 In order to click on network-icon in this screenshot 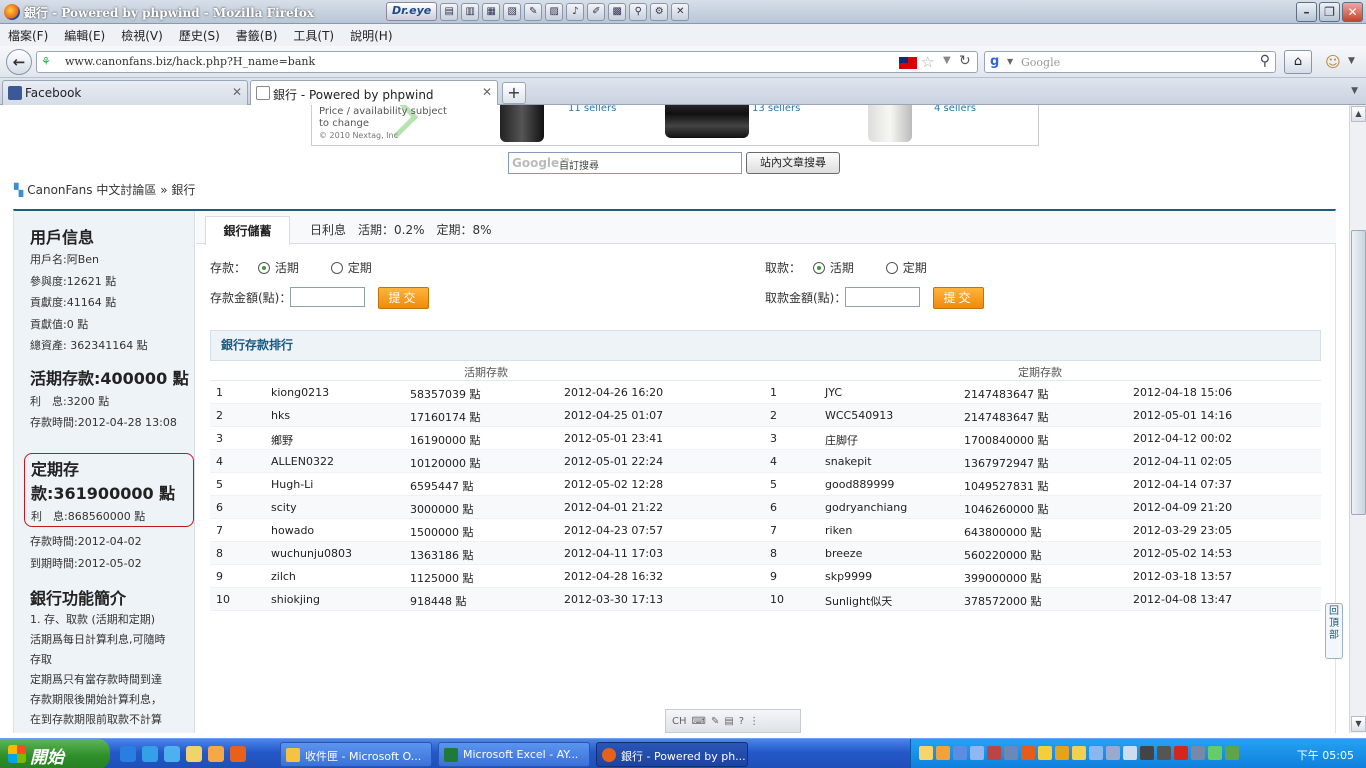, I will do `click(960, 753)`.